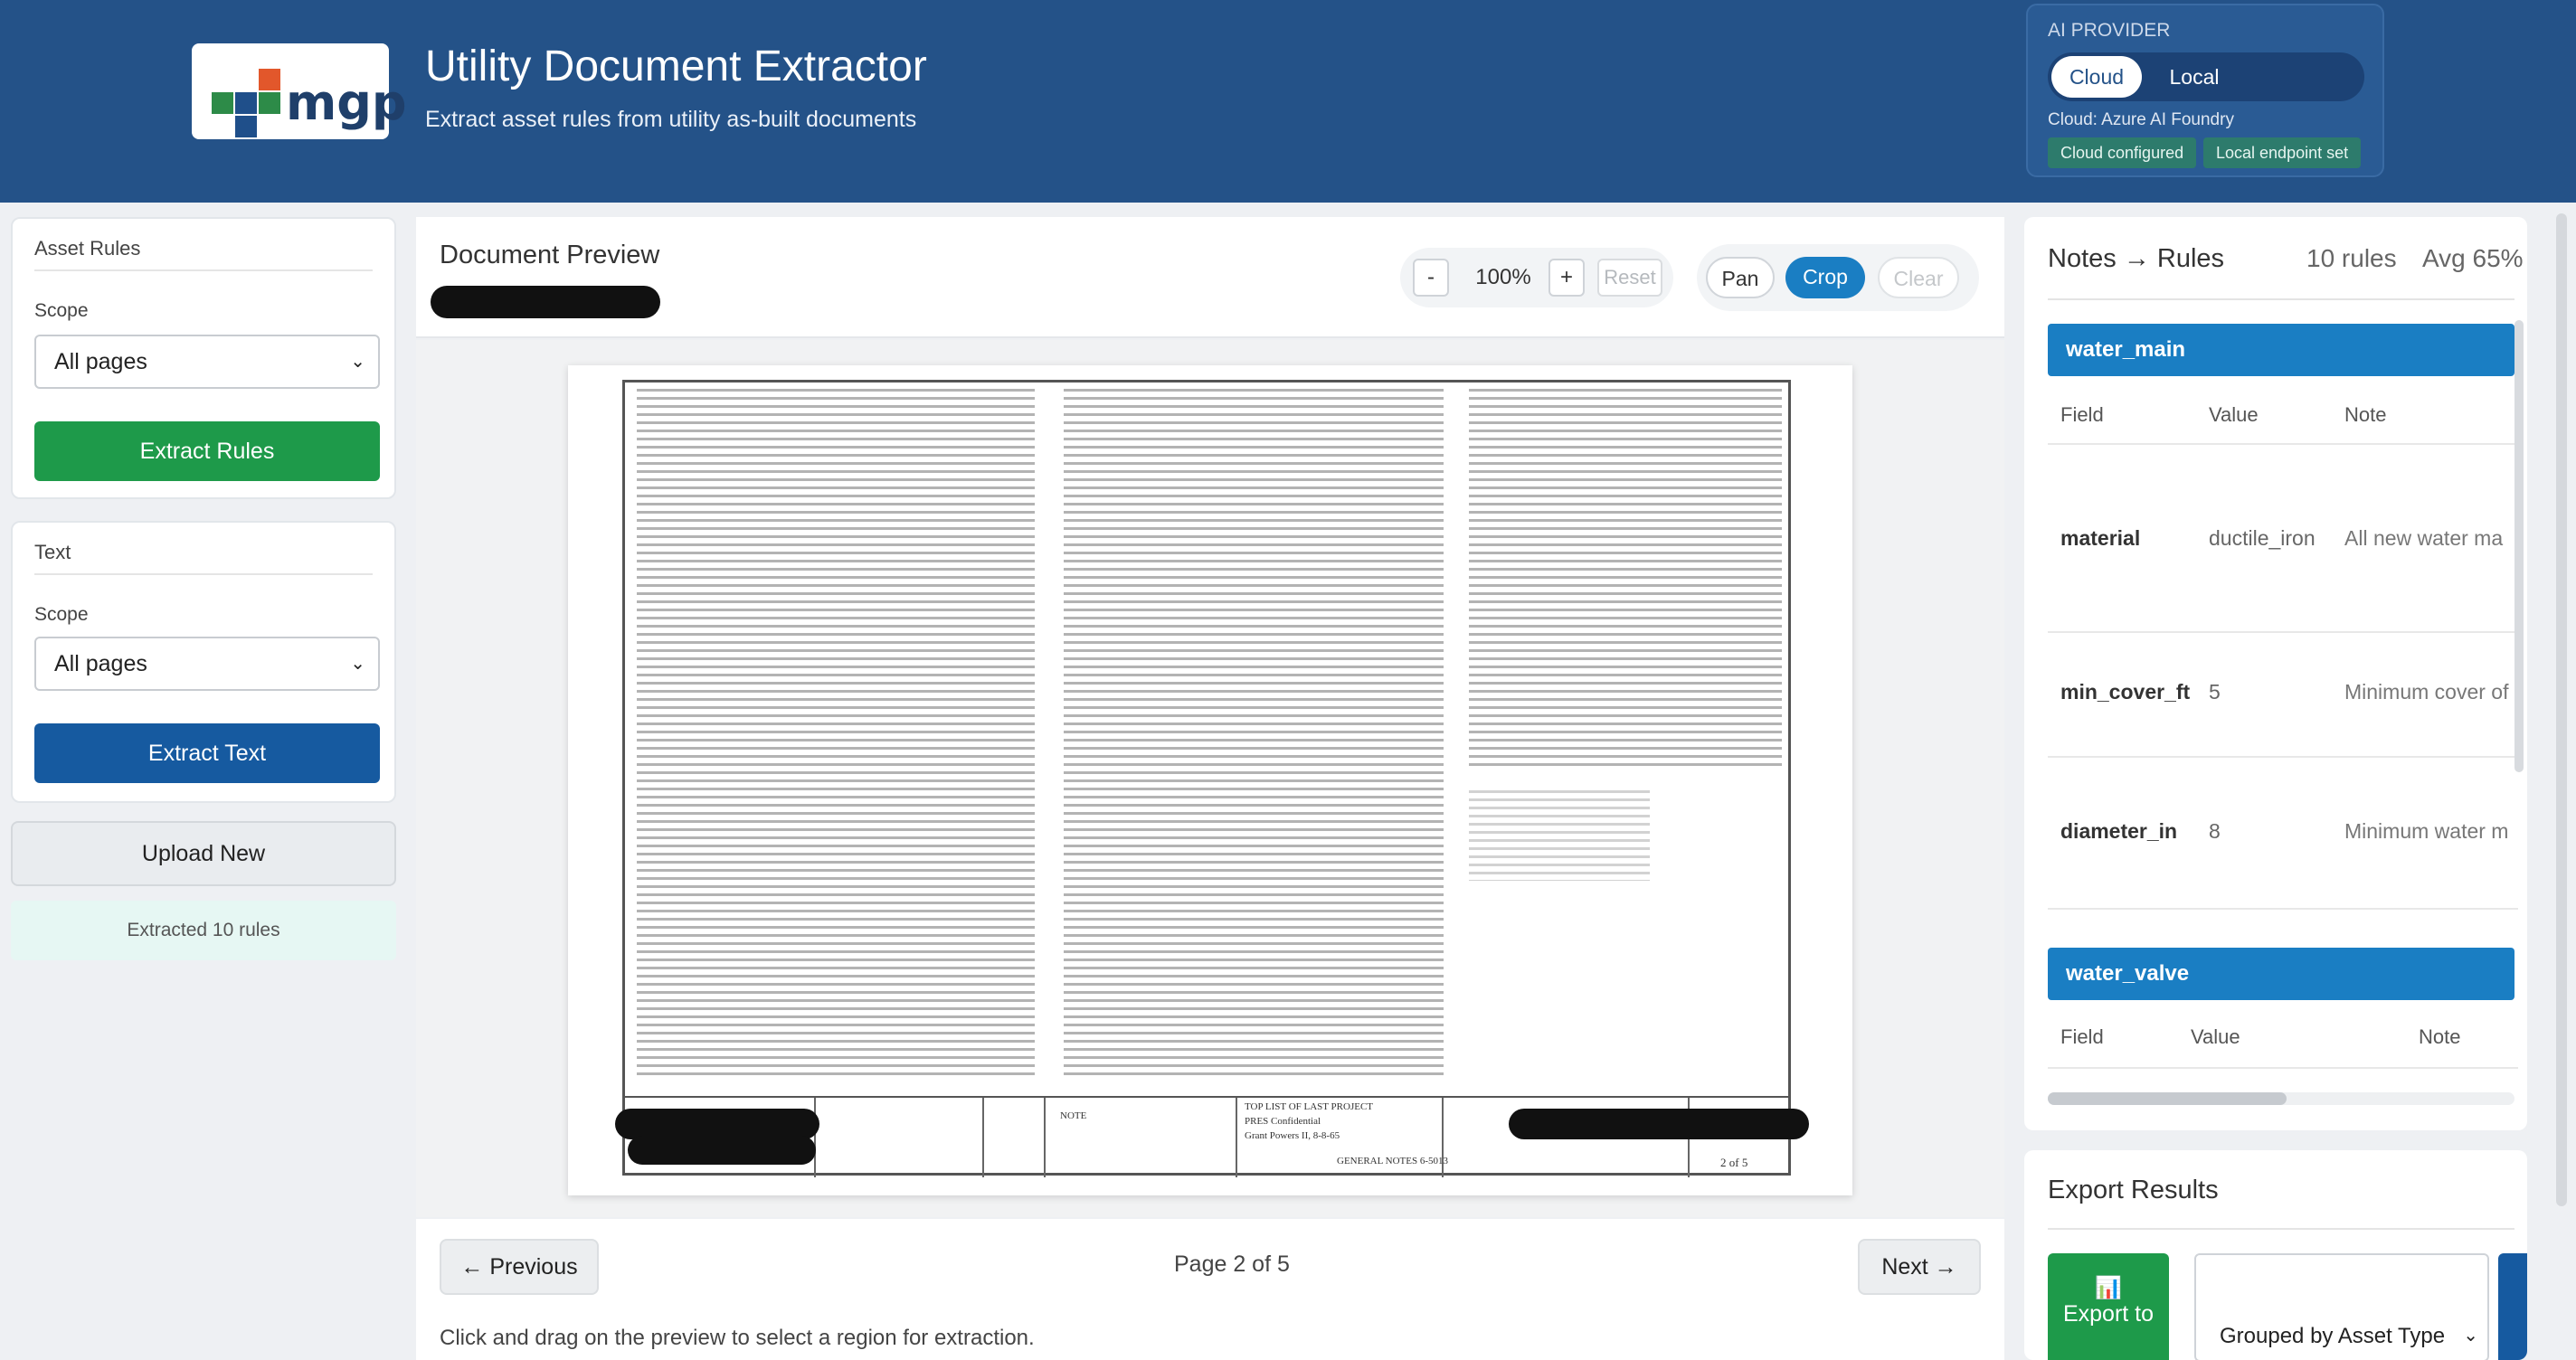 This screenshot has width=2576, height=1360. What do you see at coordinates (2109, 31) in the screenshot?
I see `ai-provider-label: AI PROVIDER` at bounding box center [2109, 31].